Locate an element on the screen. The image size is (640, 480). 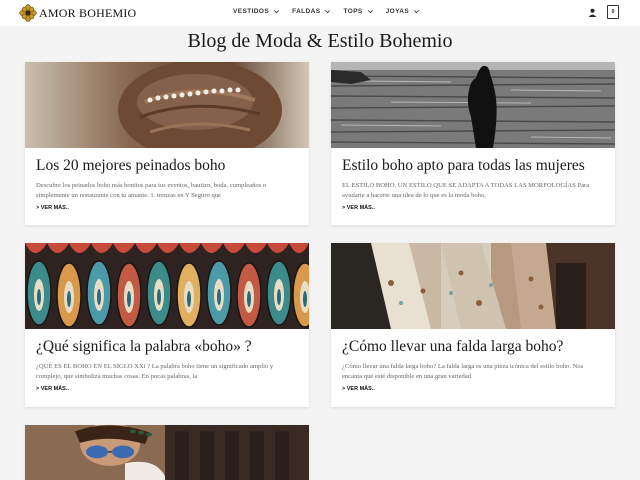
nav-item-faldas: FALDAS is located at coordinates (311, 11).